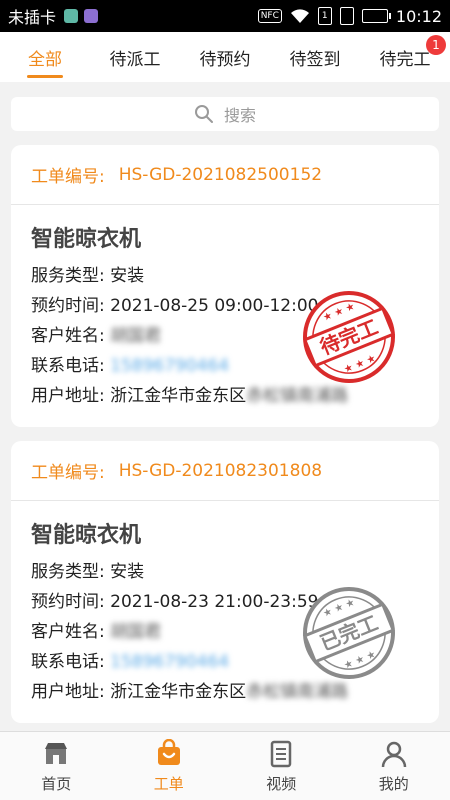 The image size is (450, 800). What do you see at coordinates (220, 174) in the screenshot?
I see `order-number: HS-GD-2021082500152` at bounding box center [220, 174].